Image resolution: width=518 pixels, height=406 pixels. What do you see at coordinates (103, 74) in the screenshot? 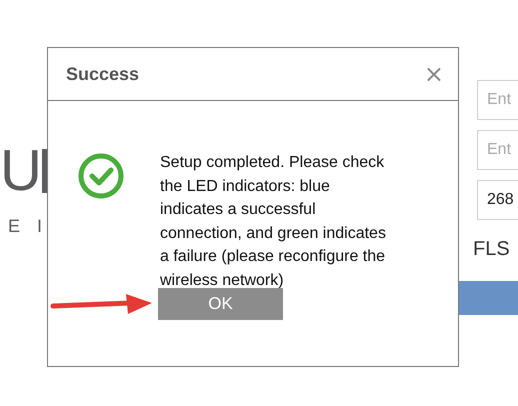
I see `dialog-title: Success` at bounding box center [103, 74].